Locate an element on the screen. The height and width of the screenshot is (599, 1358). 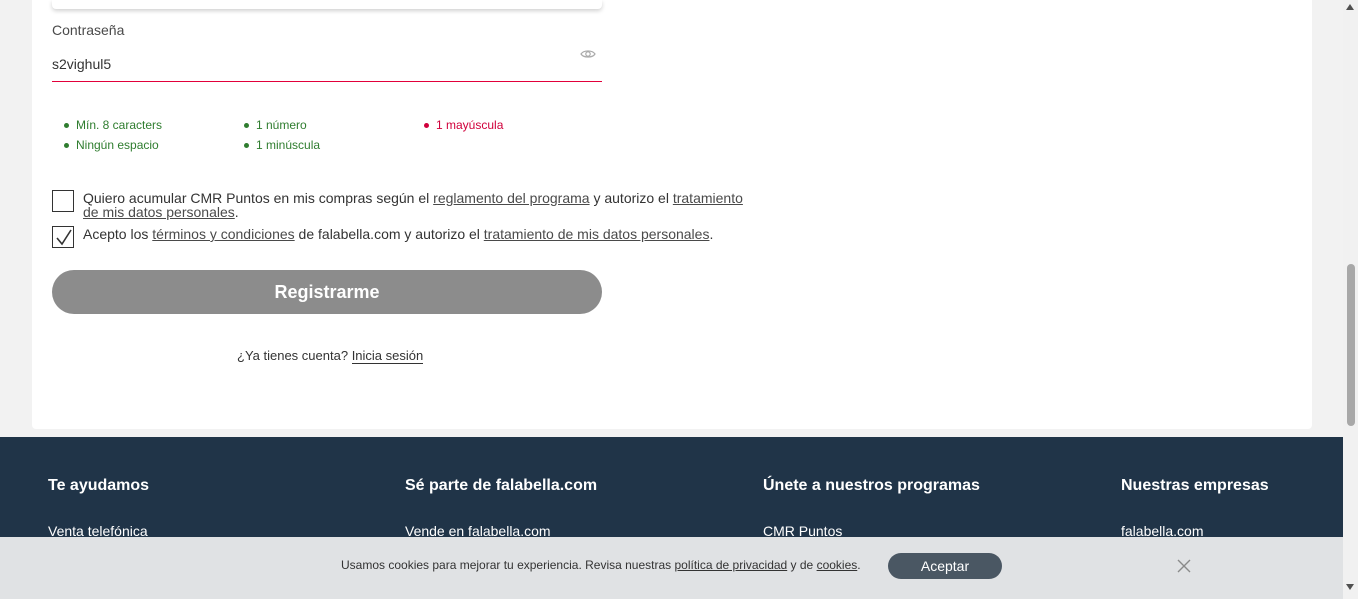
footer-heading-programs: Únete a nuestros programas is located at coordinates (871, 485).